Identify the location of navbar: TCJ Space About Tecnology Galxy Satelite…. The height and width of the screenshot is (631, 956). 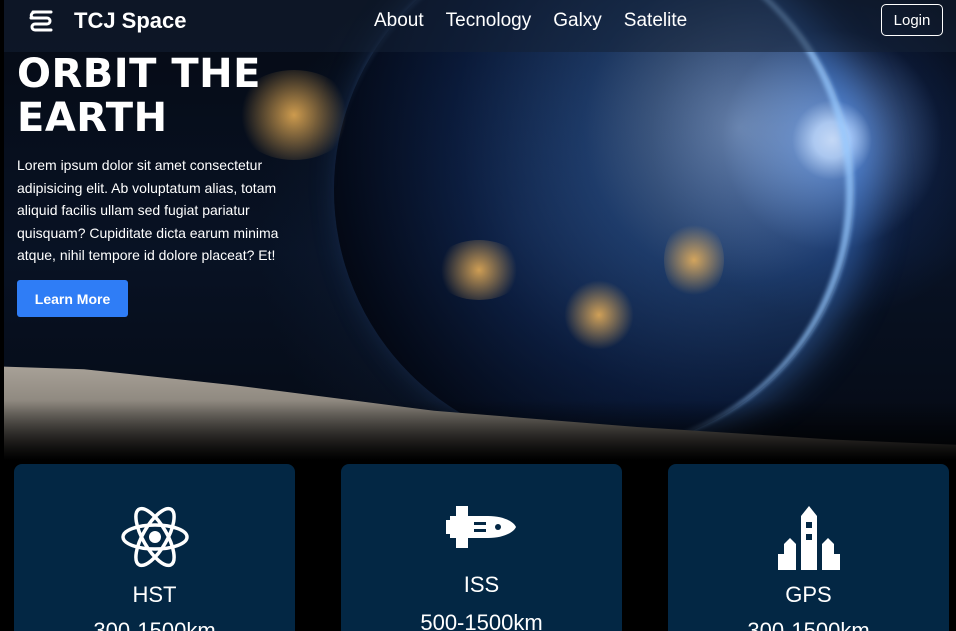
(480, 26).